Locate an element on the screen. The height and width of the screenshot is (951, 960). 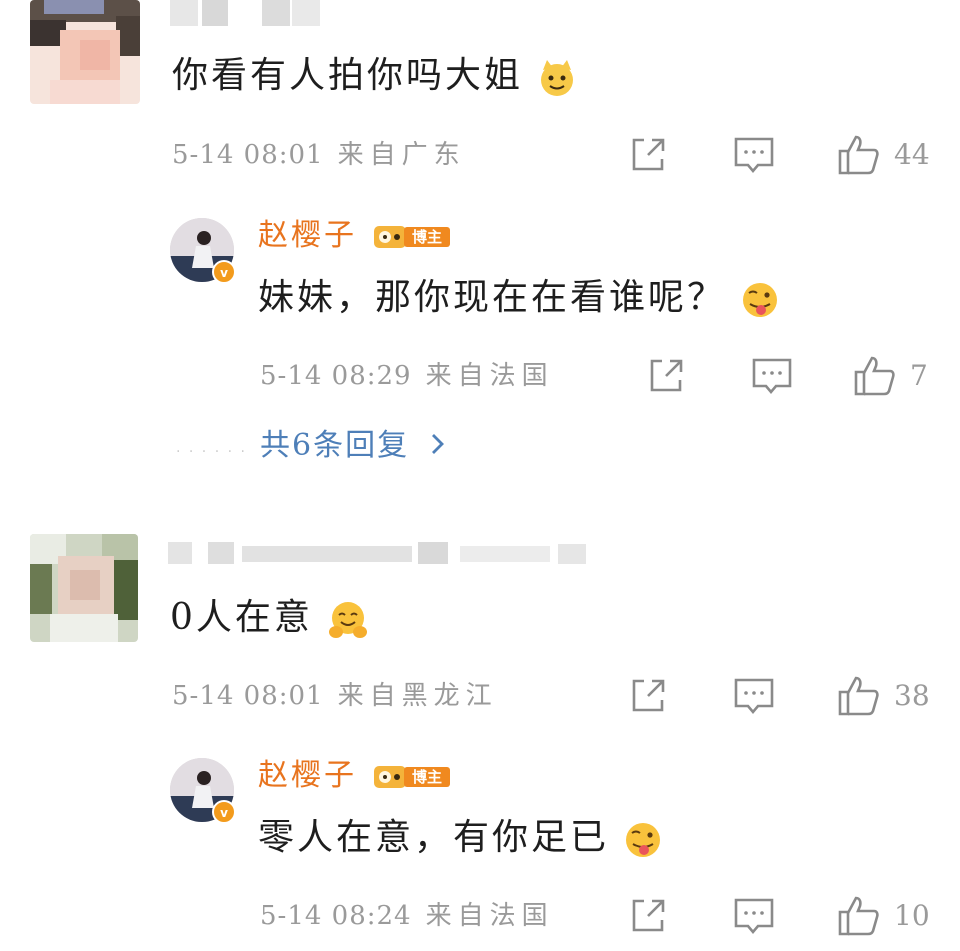
reply-actions: 7 is located at coordinates (794, 376).